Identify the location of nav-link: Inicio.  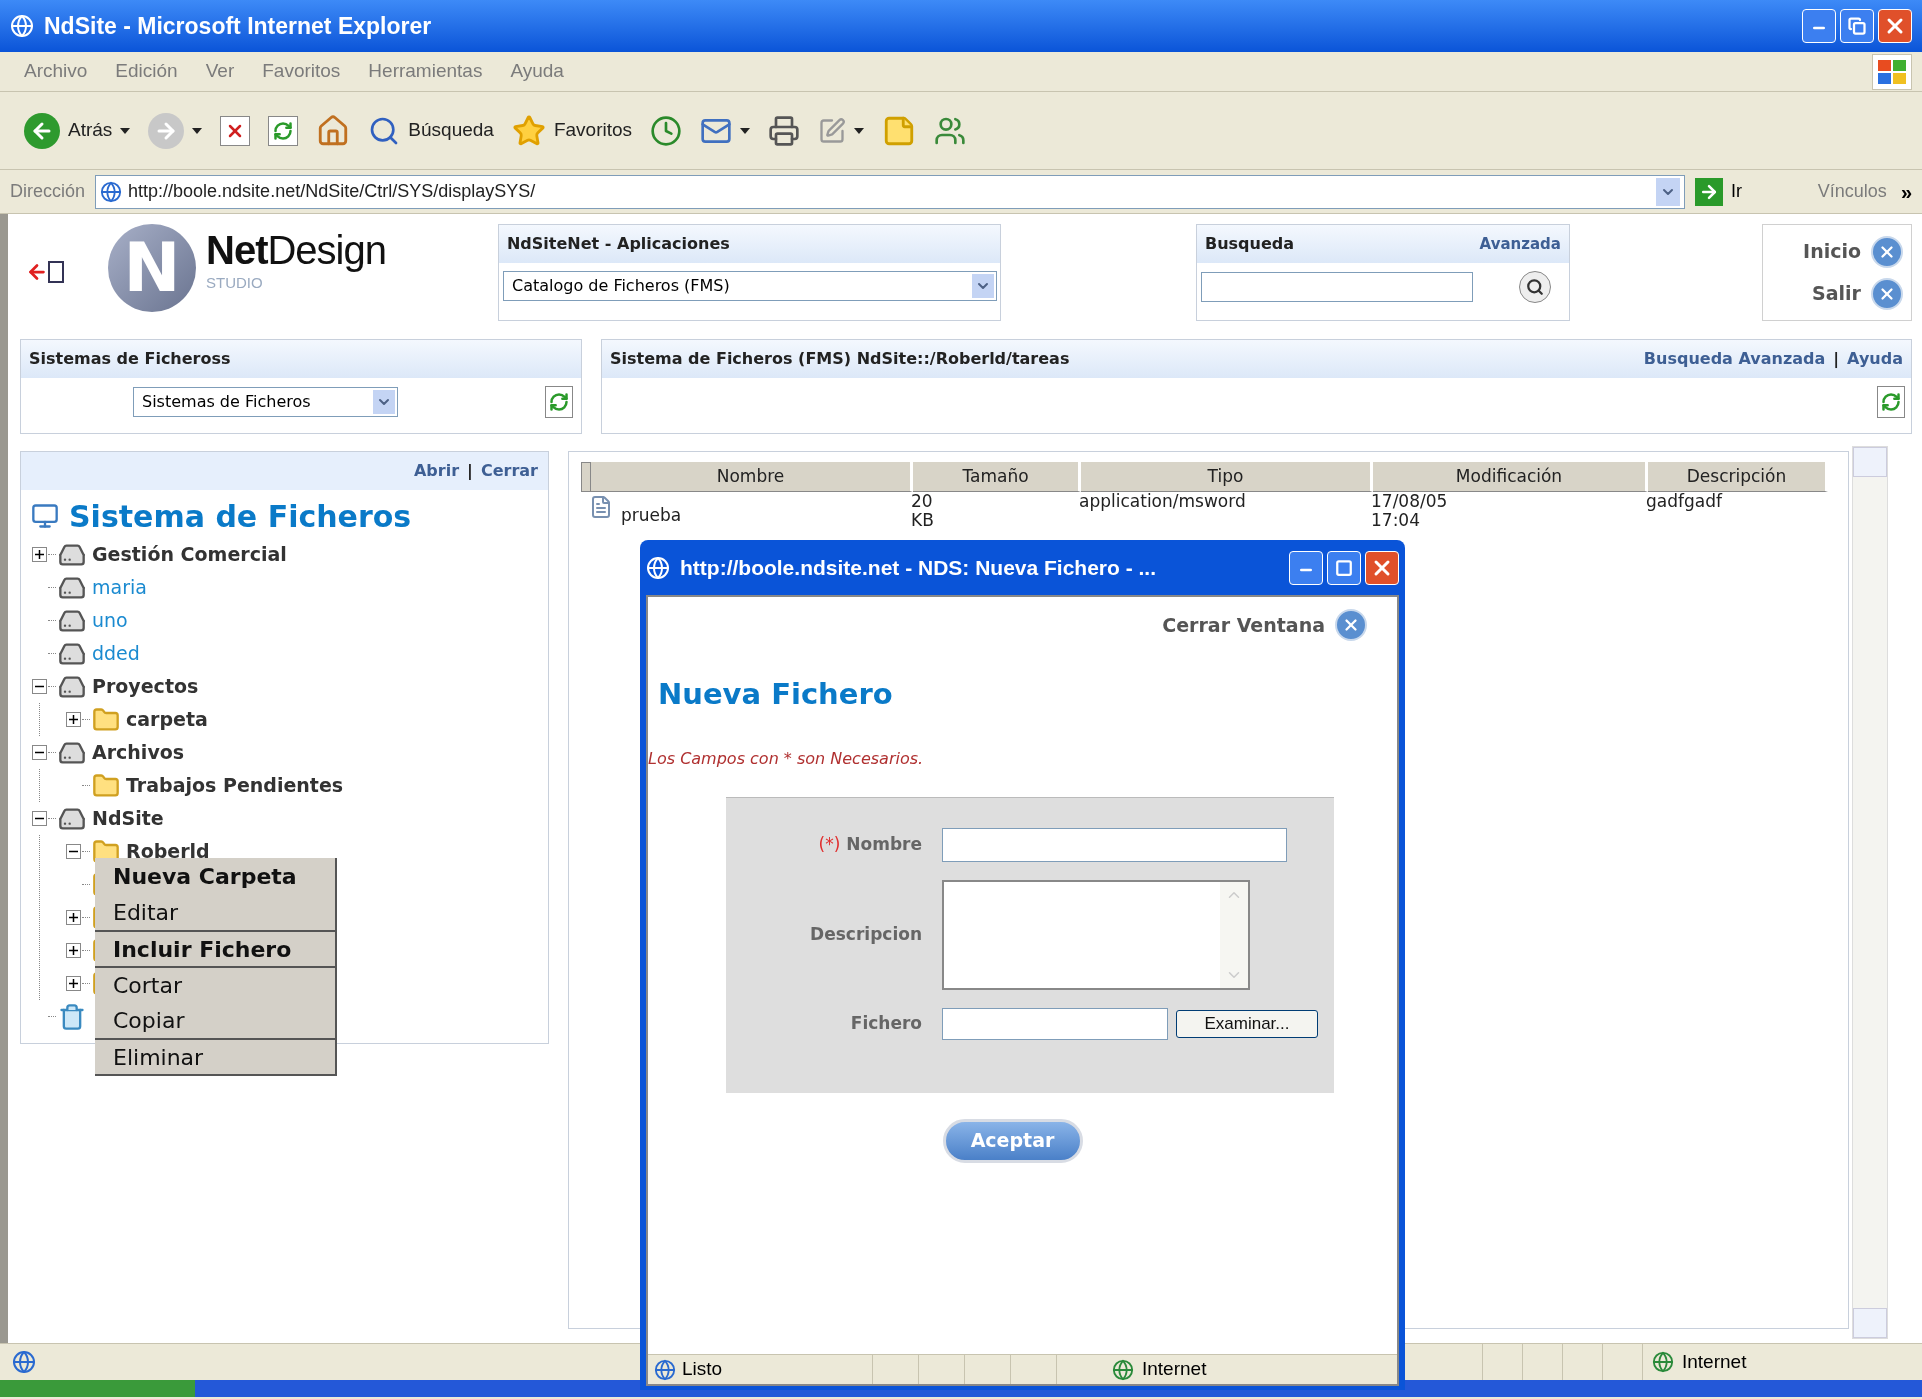
(1832, 251).